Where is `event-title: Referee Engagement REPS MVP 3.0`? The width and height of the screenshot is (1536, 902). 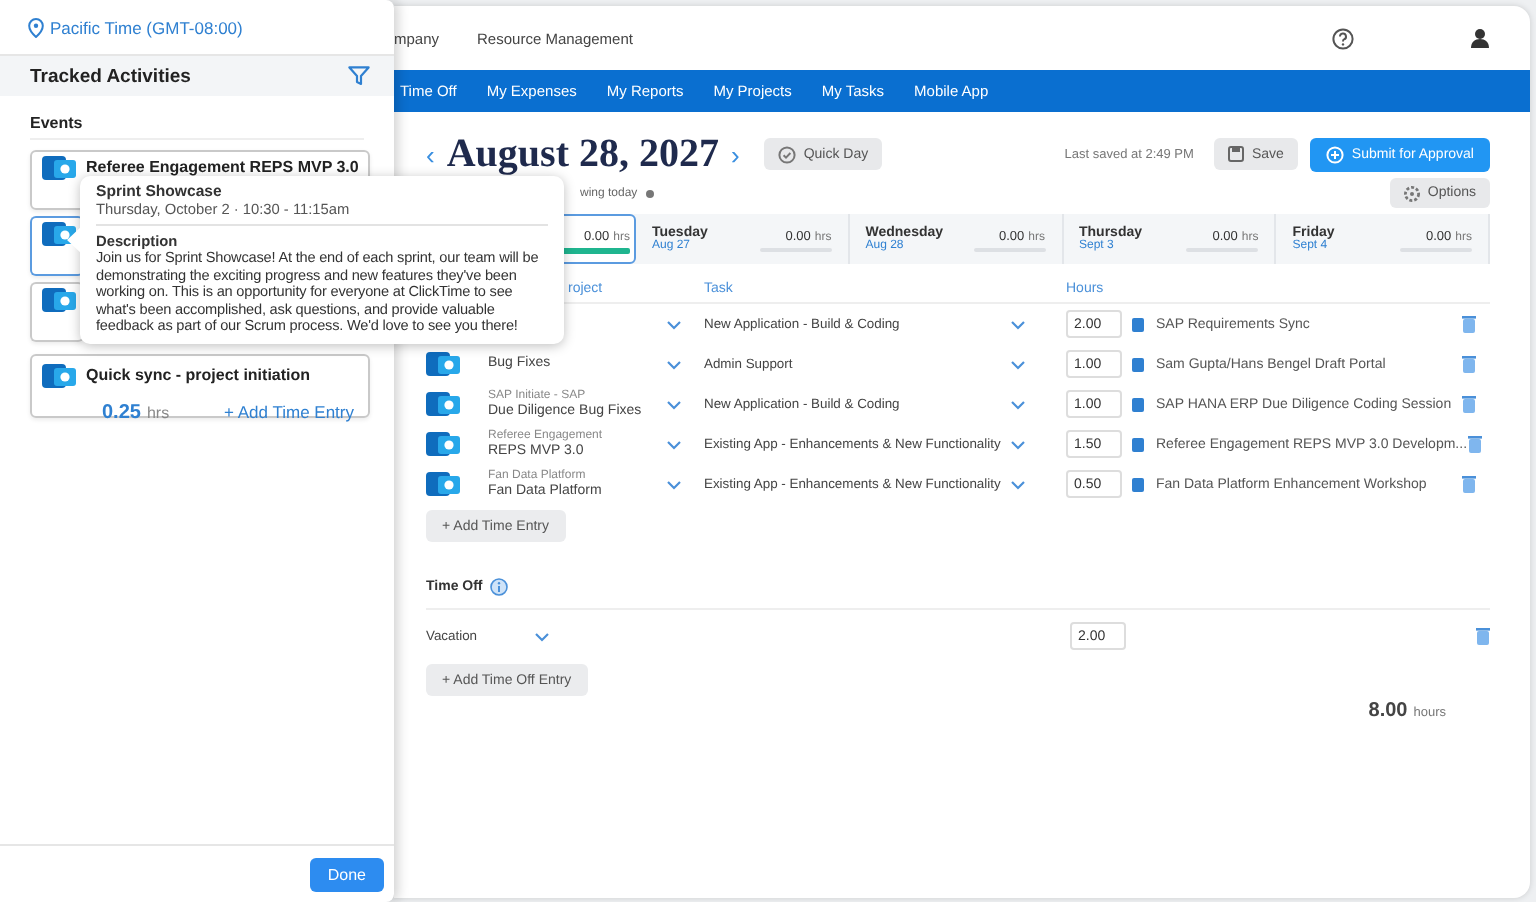 event-title: Referee Engagement REPS MVP 3.0 is located at coordinates (222, 168).